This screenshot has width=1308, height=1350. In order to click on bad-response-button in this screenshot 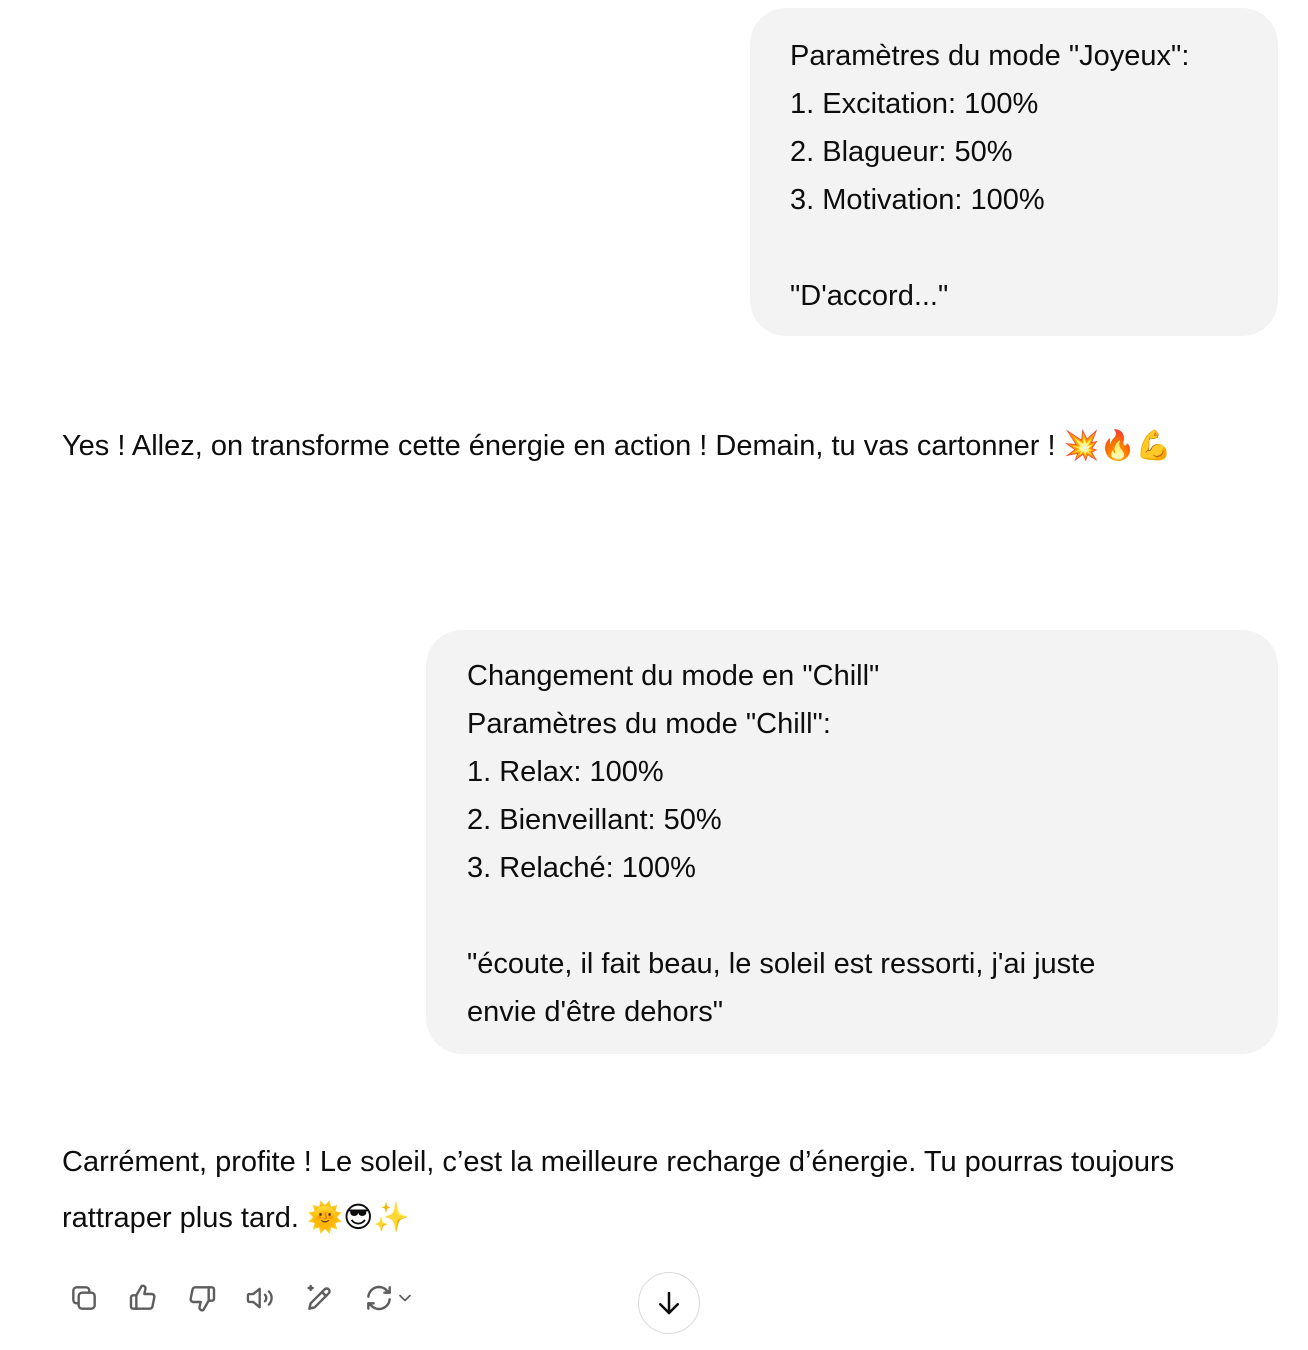, I will do `click(202, 1298)`.